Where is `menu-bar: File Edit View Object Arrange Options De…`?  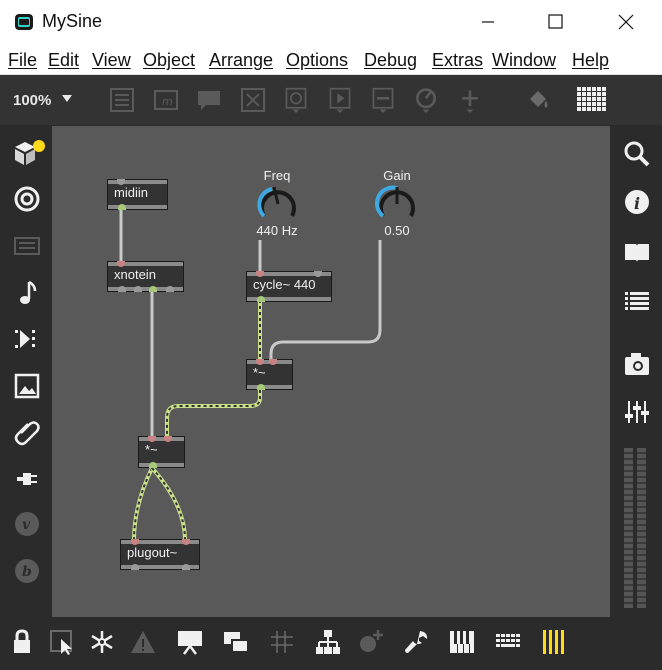 menu-bar: File Edit View Object Arrange Options De… is located at coordinates (331, 59).